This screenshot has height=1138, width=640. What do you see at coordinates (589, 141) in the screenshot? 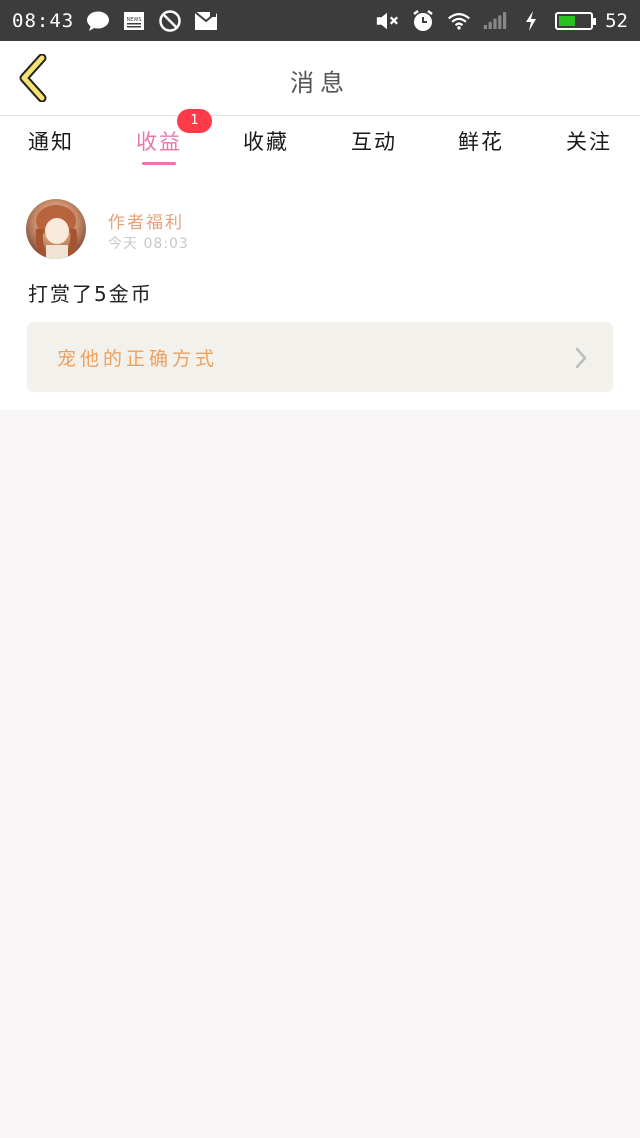
I see `tab-following: 关注` at bounding box center [589, 141].